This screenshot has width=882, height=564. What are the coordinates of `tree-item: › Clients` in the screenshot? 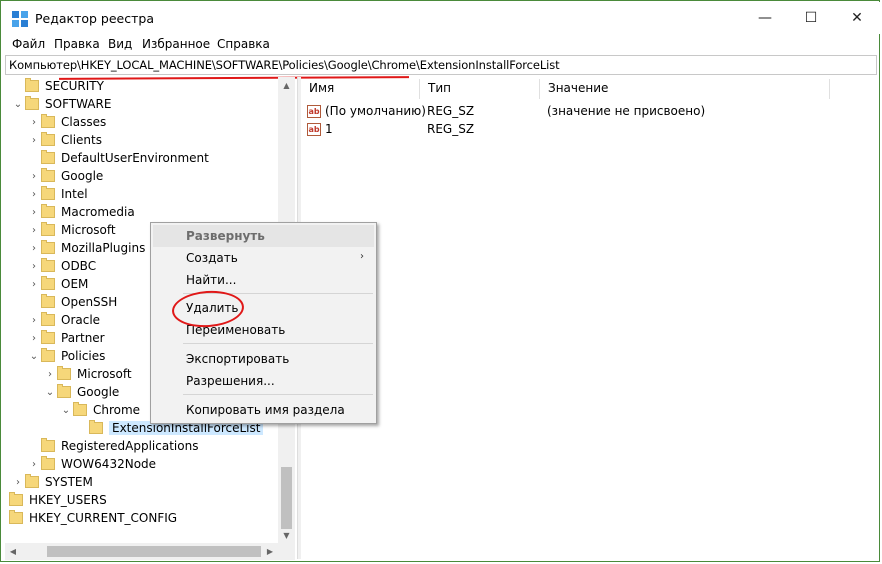 It's located at (64, 140).